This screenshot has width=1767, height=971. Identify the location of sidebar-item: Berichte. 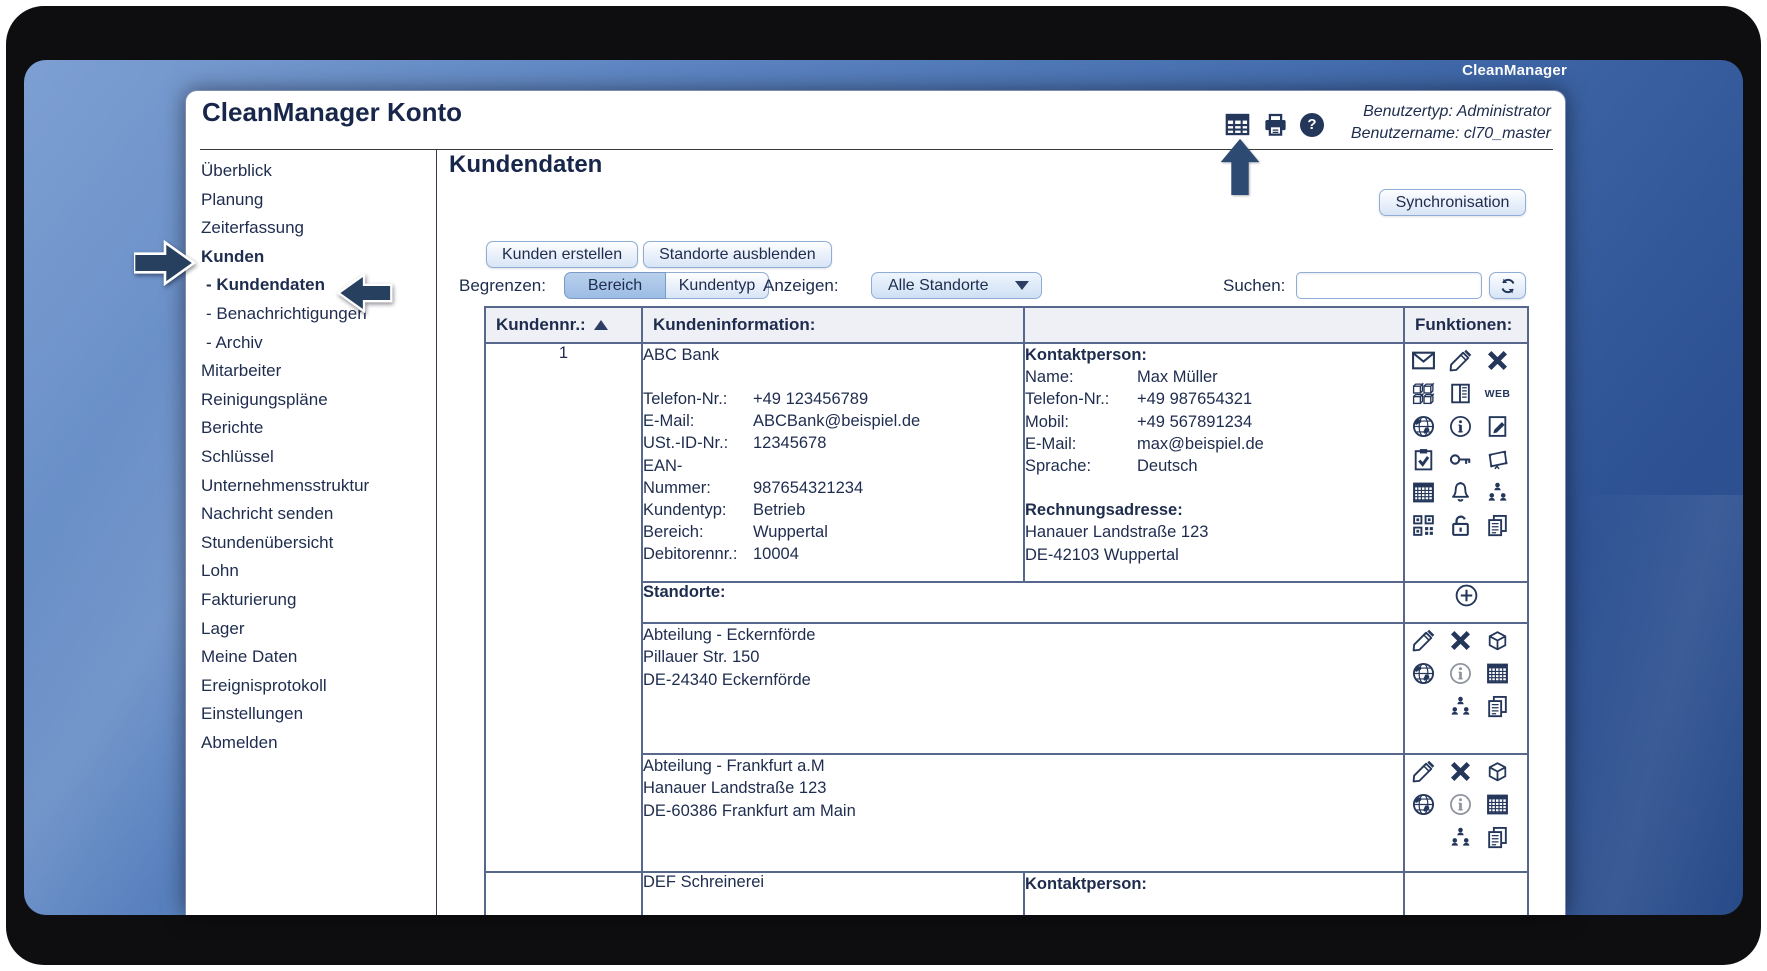
(317, 428).